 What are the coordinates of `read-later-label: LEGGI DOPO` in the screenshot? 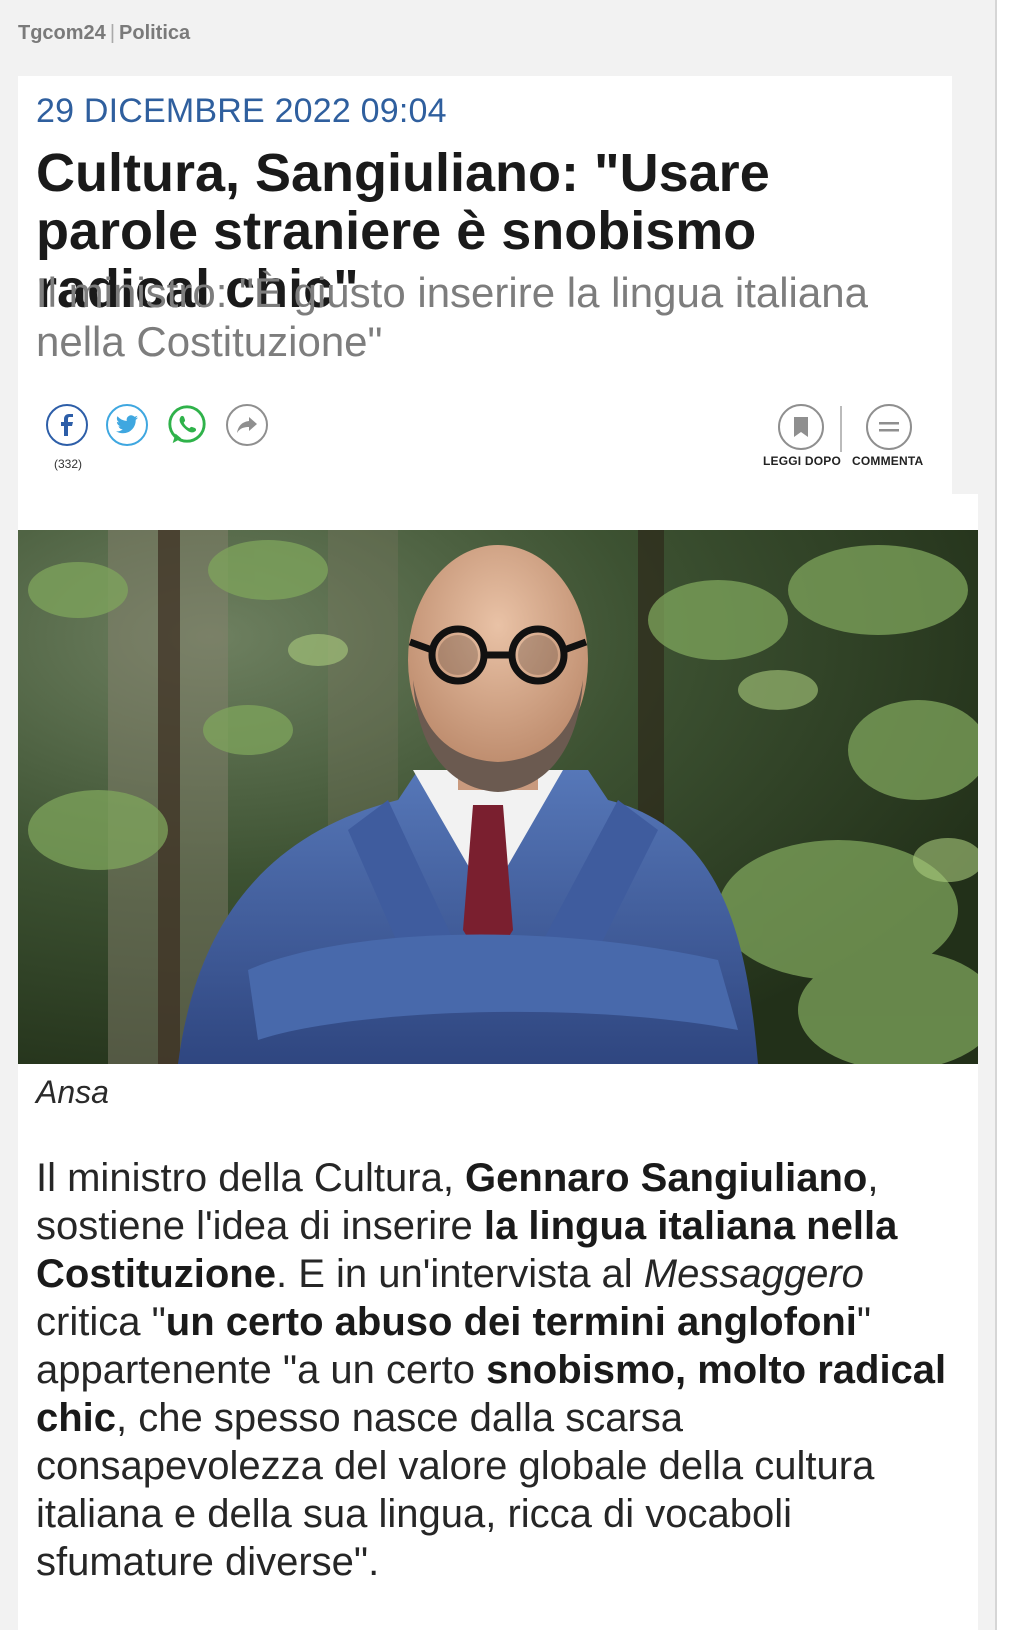 It's located at (802, 461).